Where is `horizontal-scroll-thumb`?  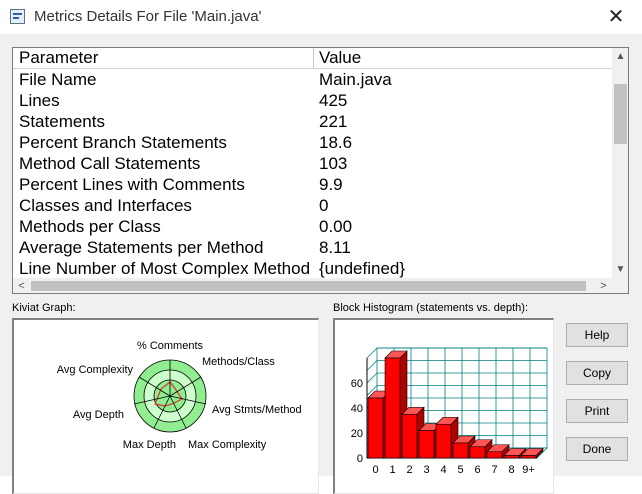 horizontal-scroll-thumb is located at coordinates (308, 286).